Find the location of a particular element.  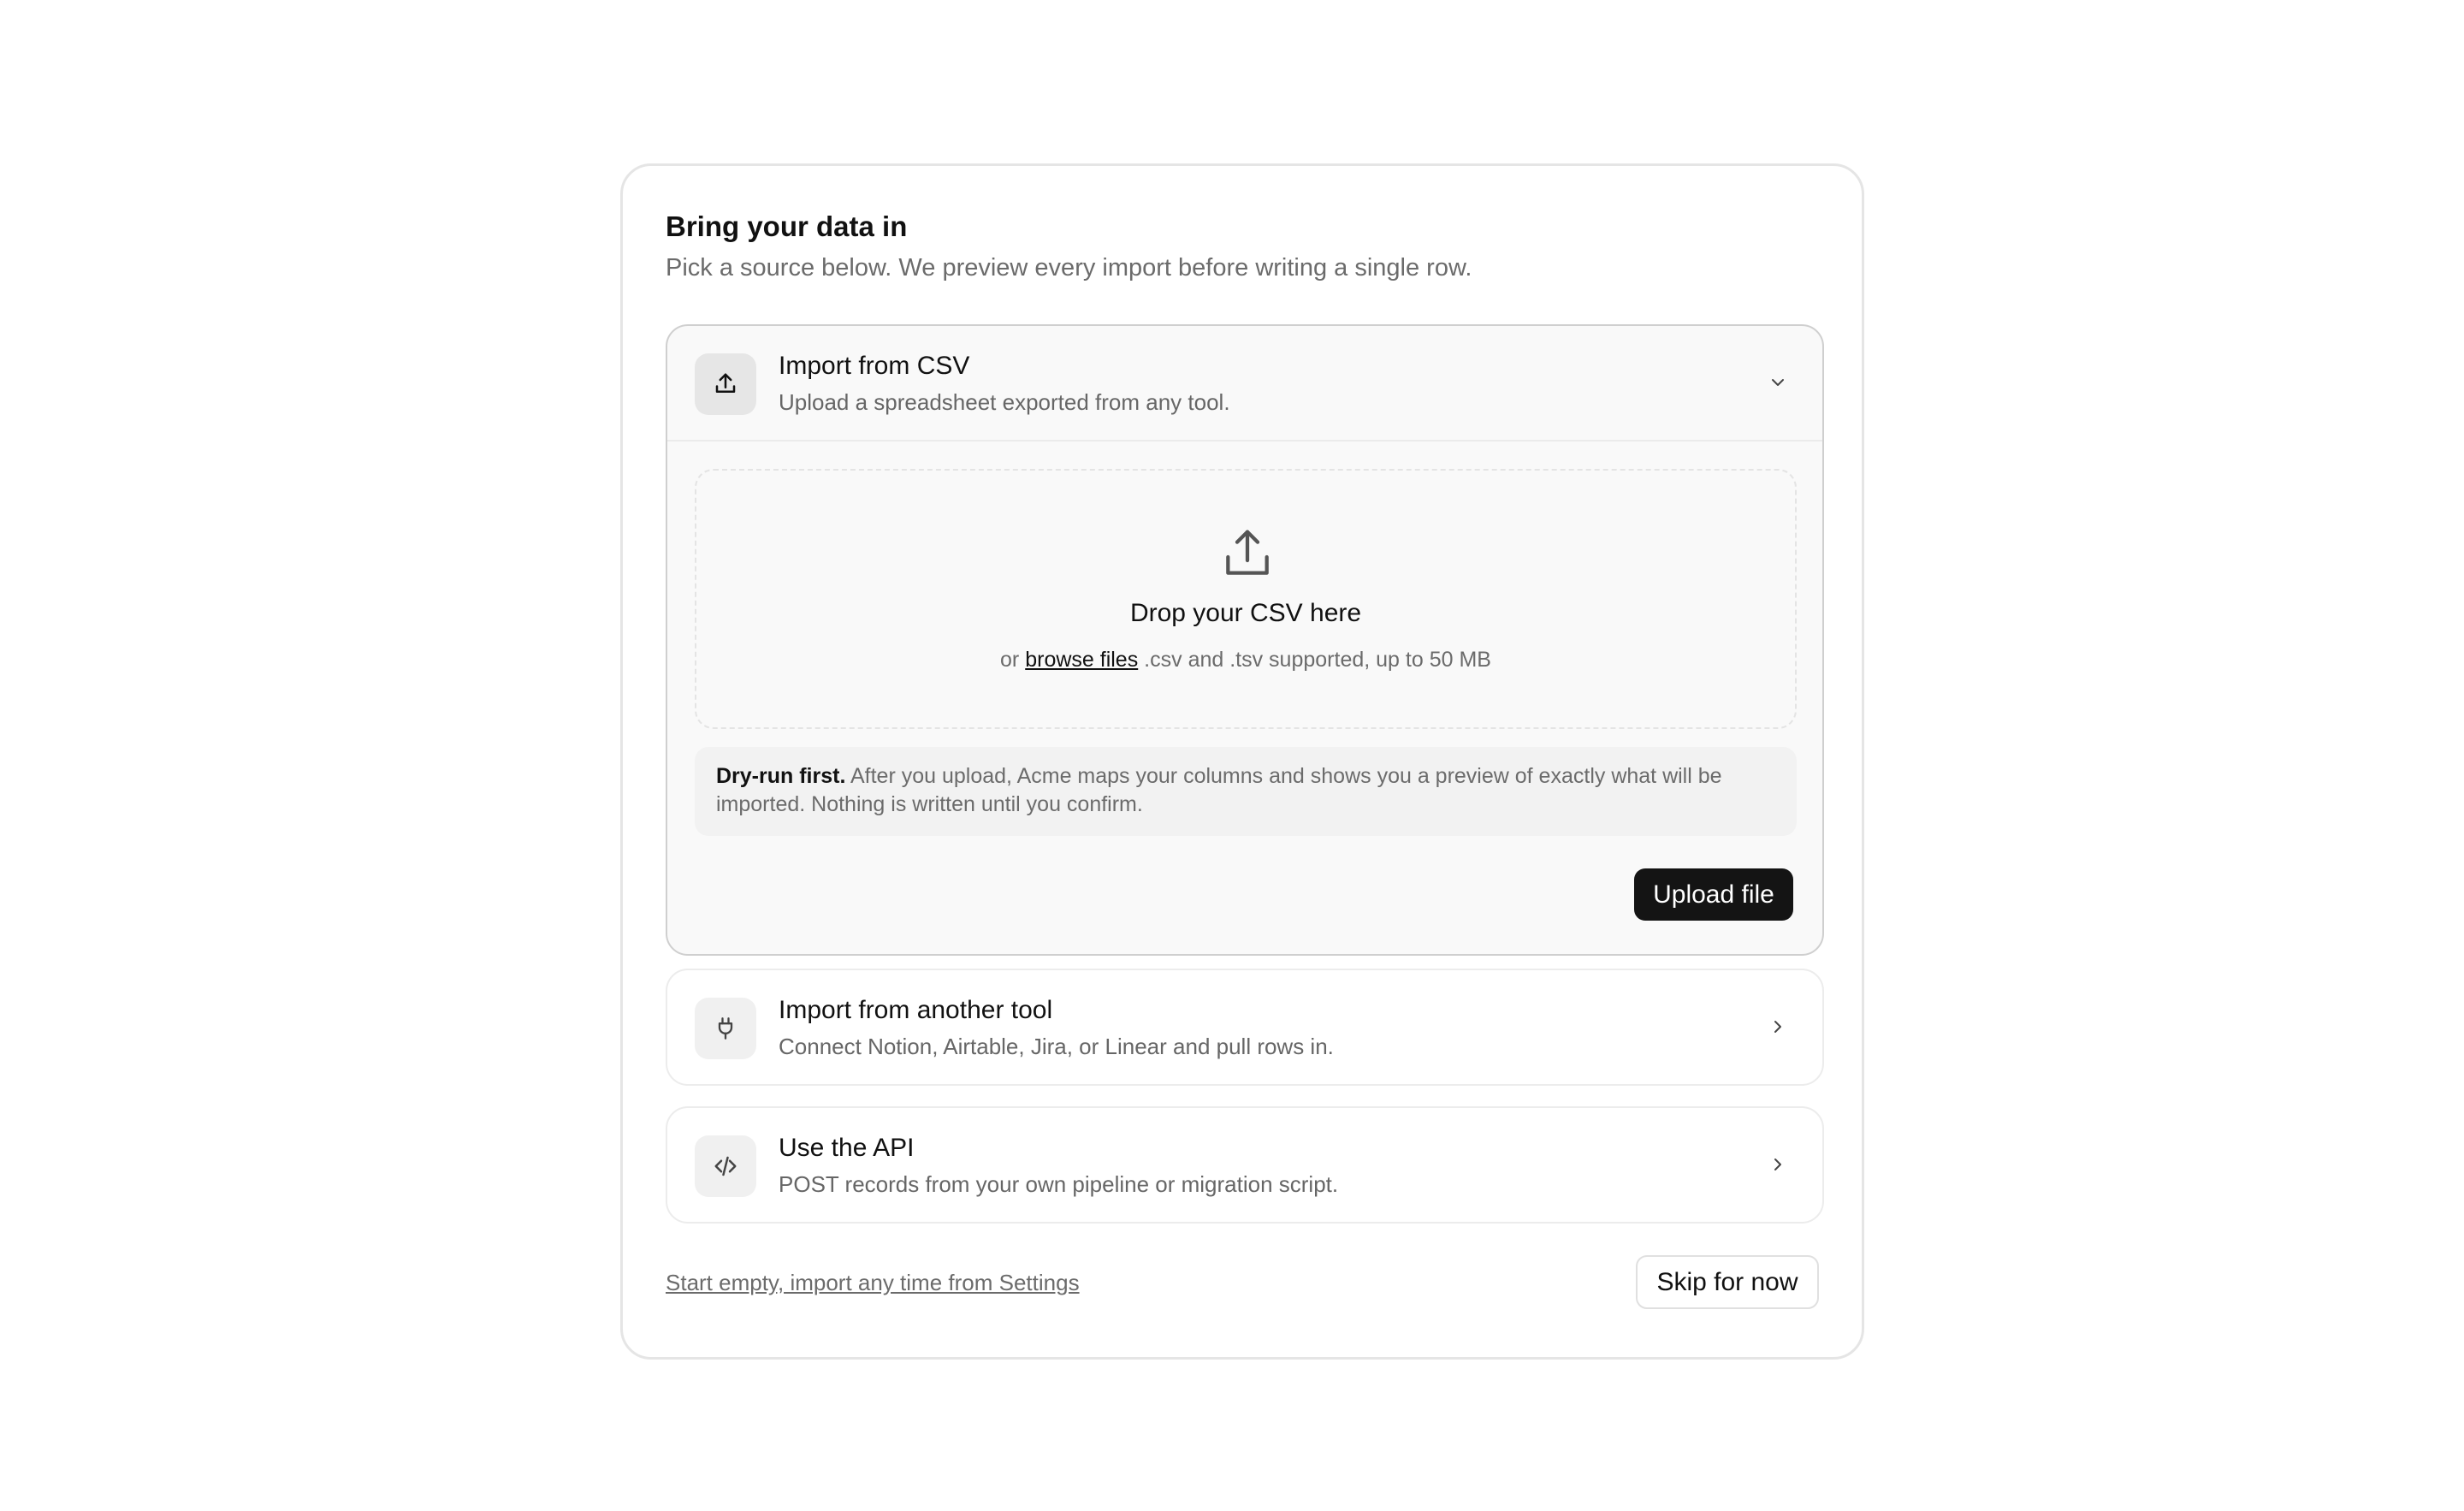

dropzone-title: Drop your CSV here is located at coordinates (1245, 613).